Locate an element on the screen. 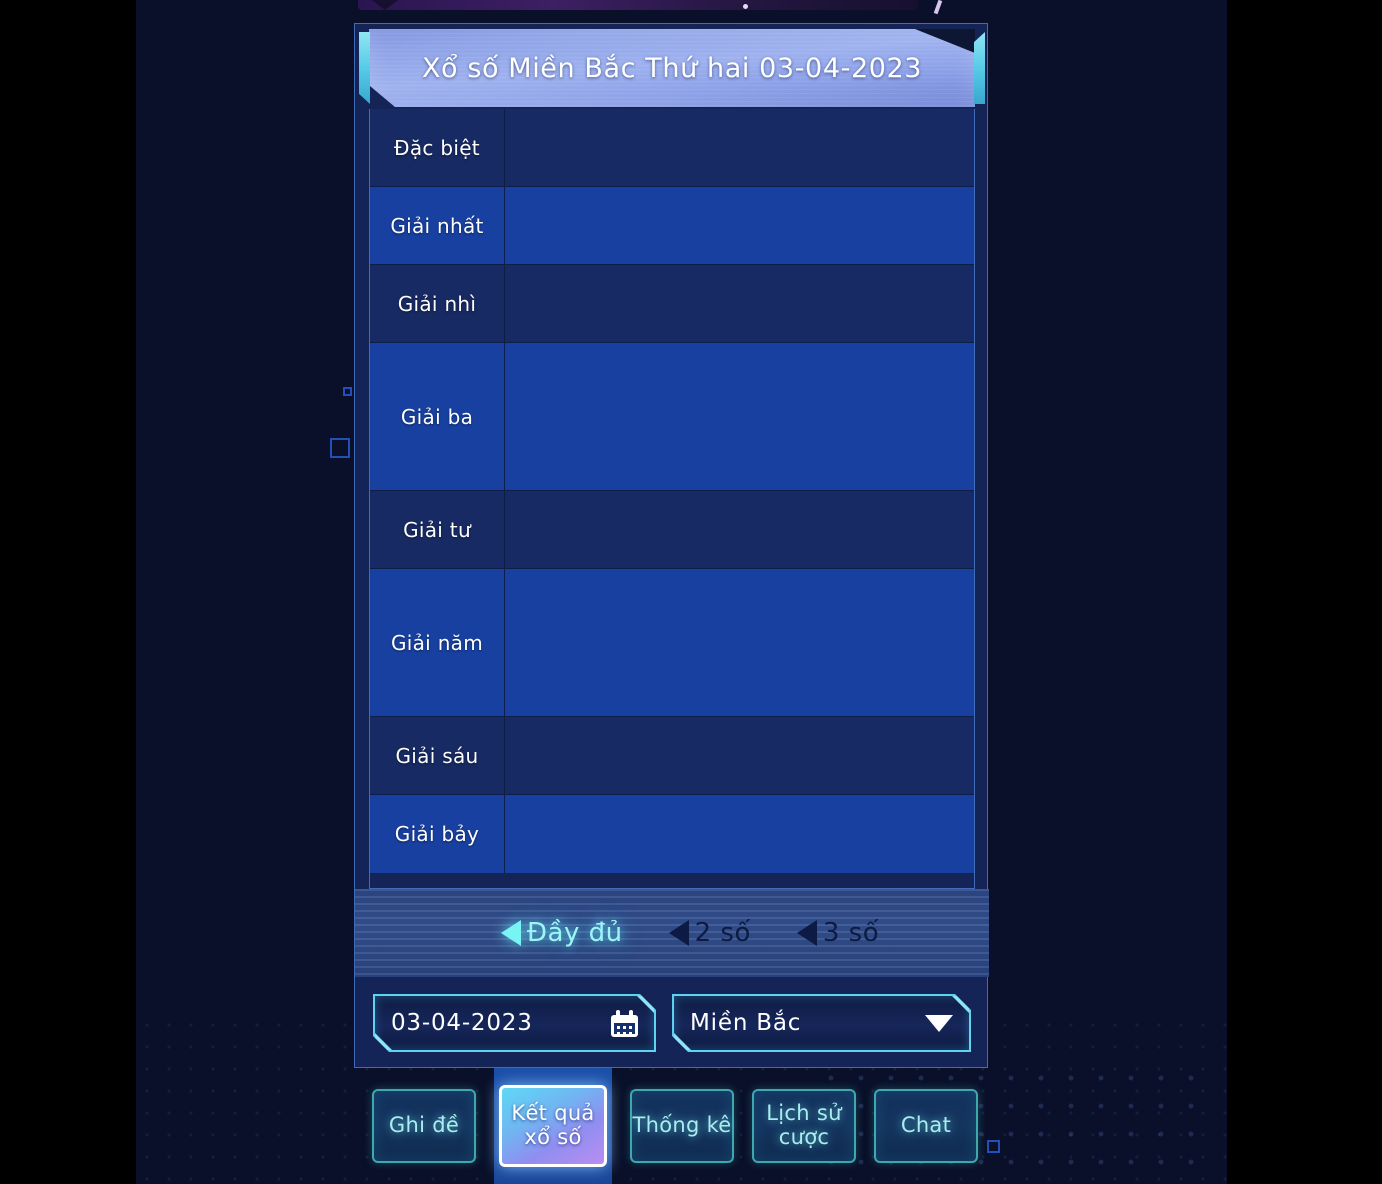  digit-filter-options: Đầy đủ 2 số 3 số is located at coordinates (672, 933).